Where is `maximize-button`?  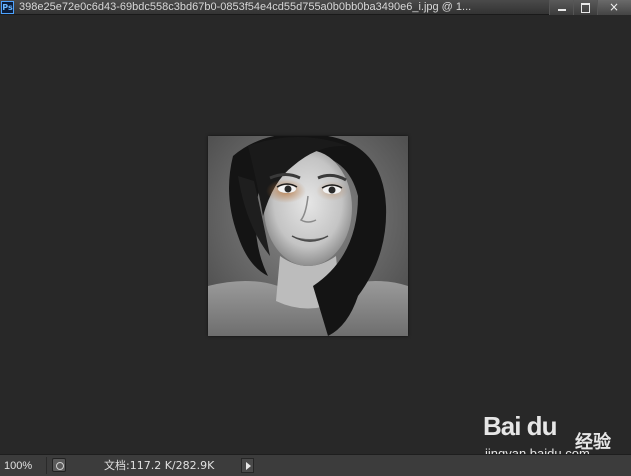
maximize-button is located at coordinates (585, 7).